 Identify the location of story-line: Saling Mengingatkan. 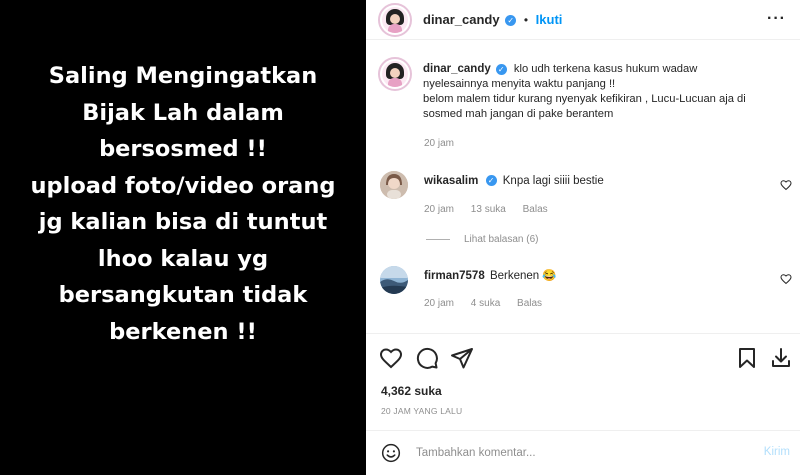
(183, 76).